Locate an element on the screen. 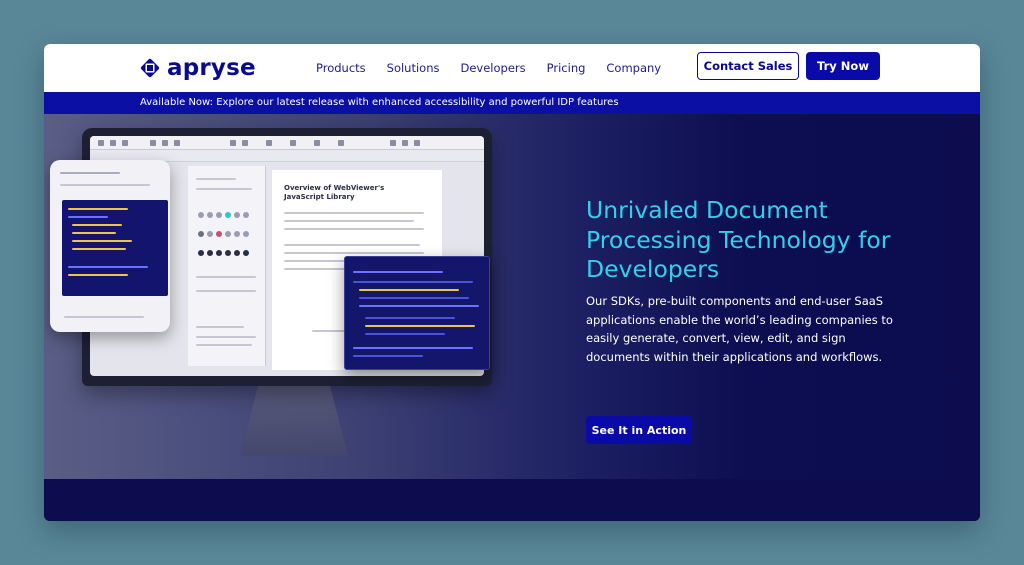 This screenshot has height=565, width=1024. style-panel is located at coordinates (227, 266).